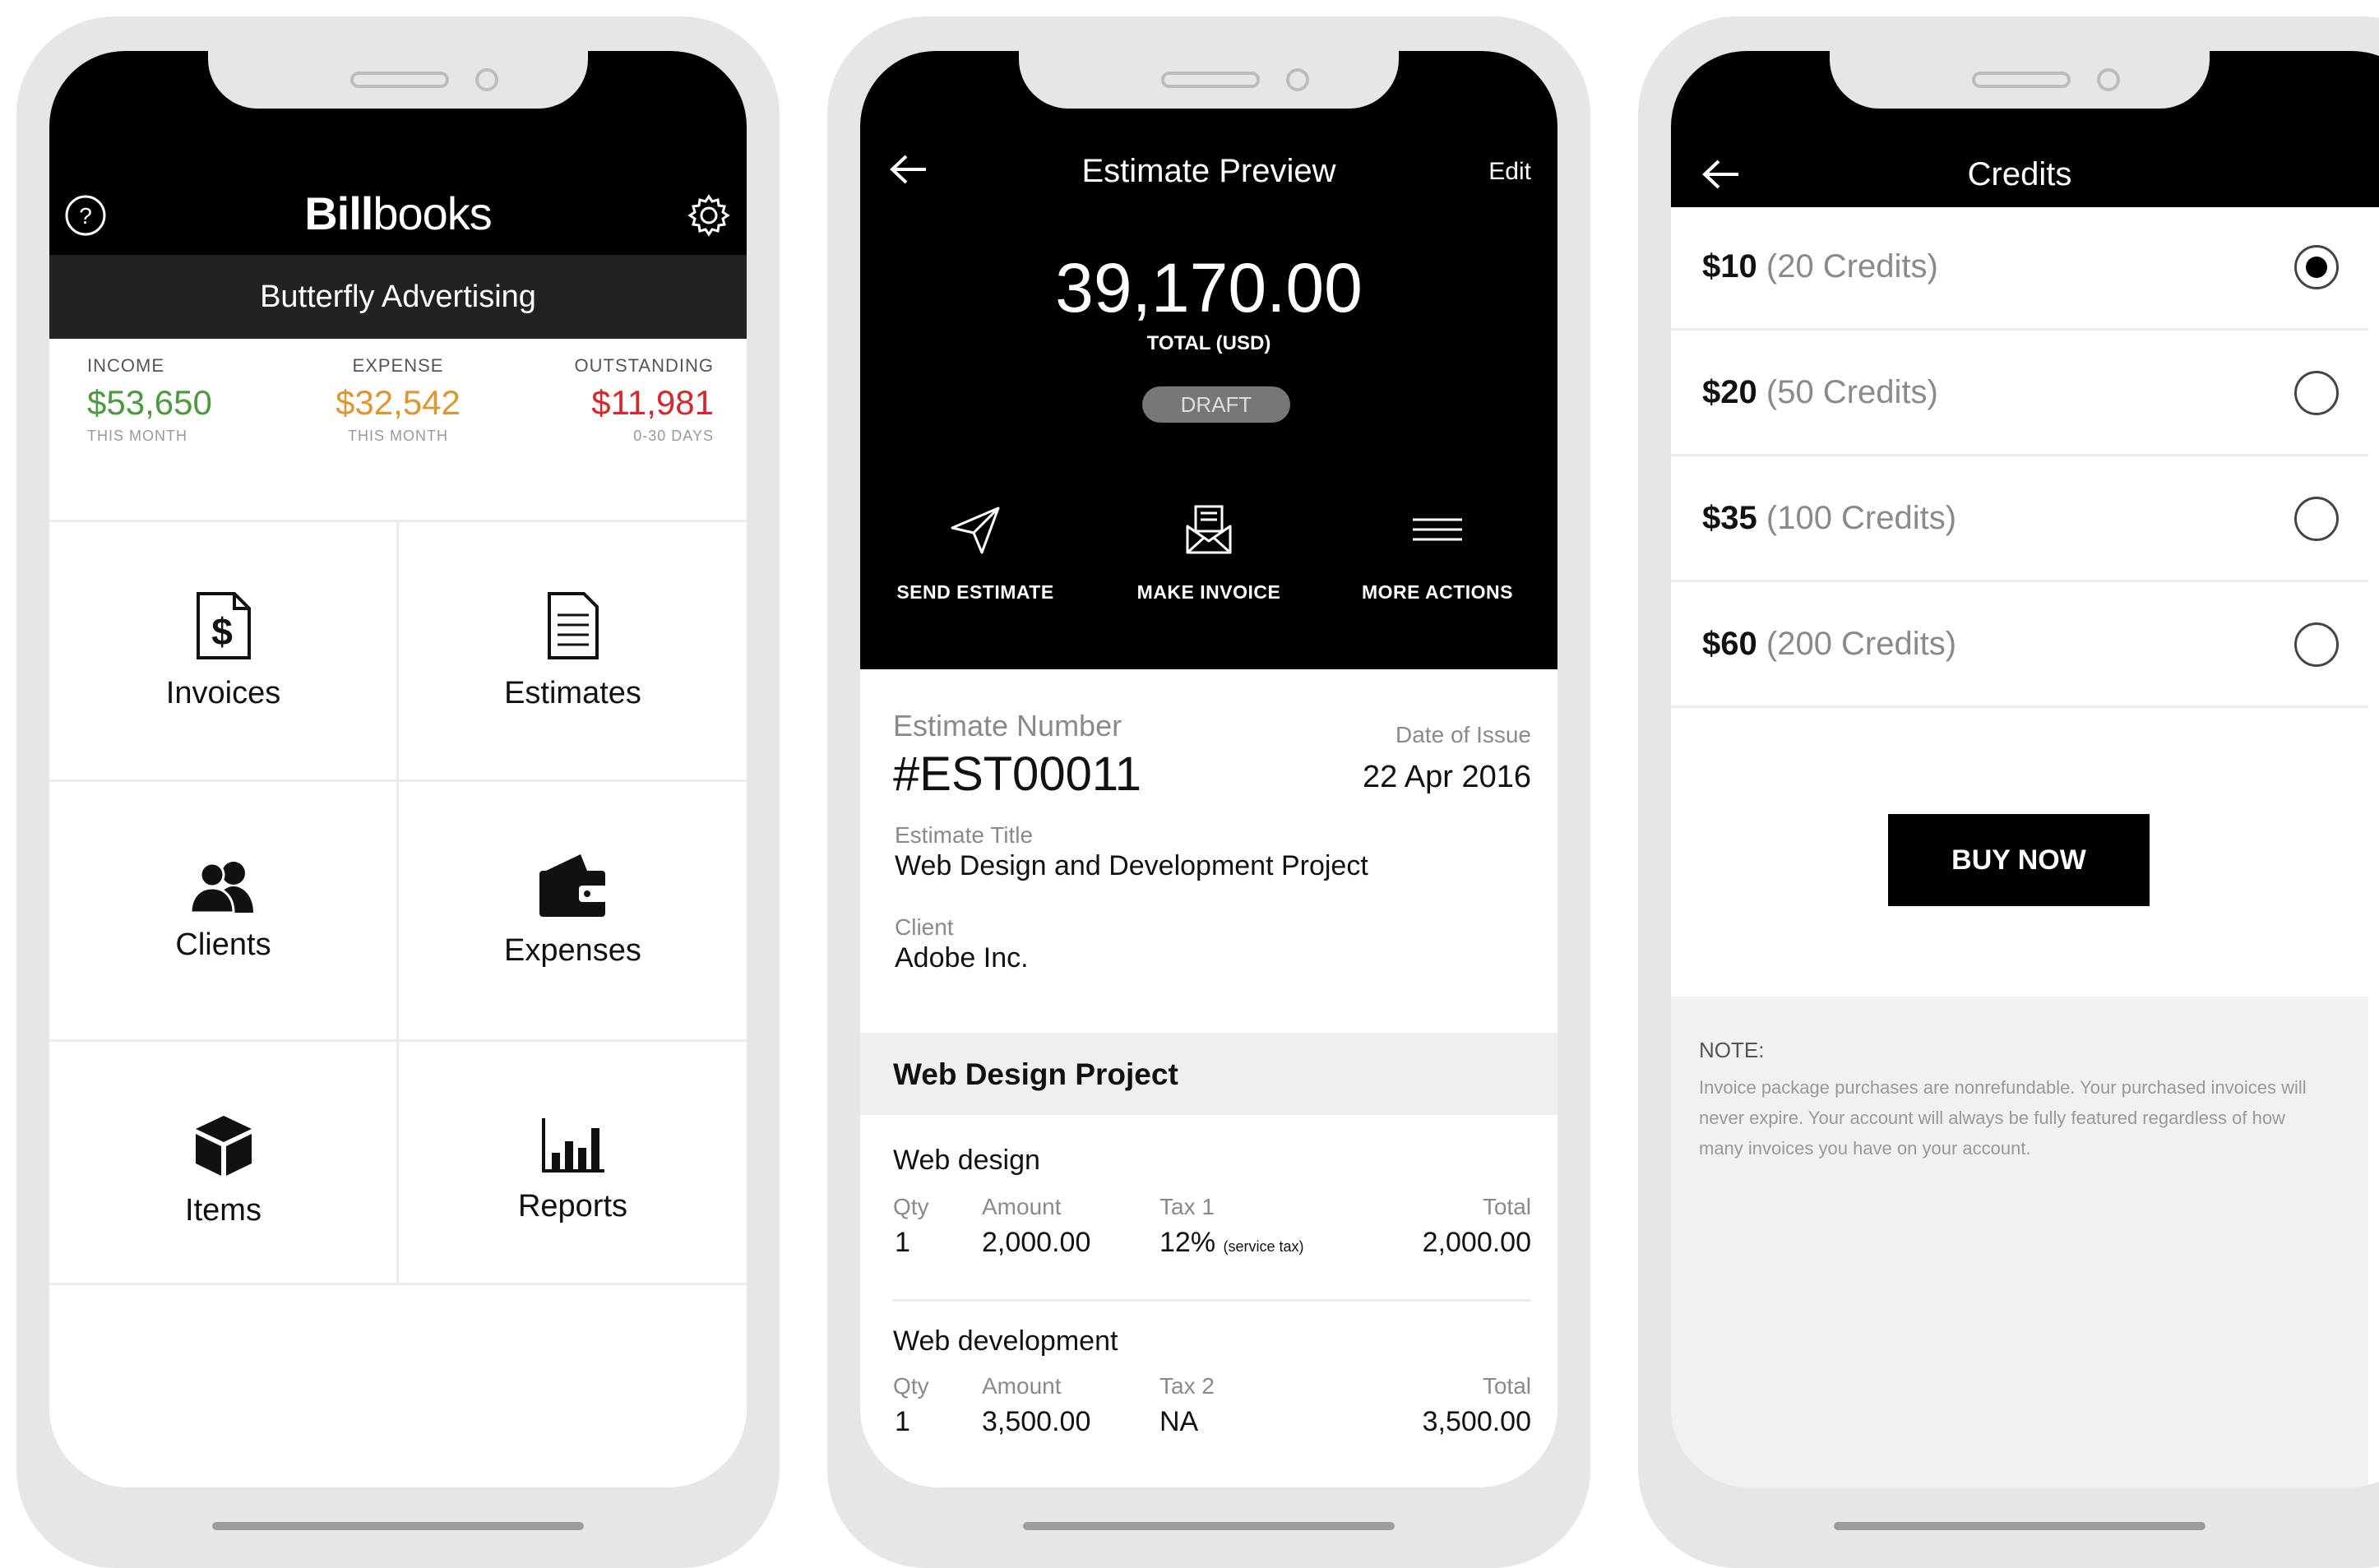  I want to click on document-lines-icon, so click(573, 625).